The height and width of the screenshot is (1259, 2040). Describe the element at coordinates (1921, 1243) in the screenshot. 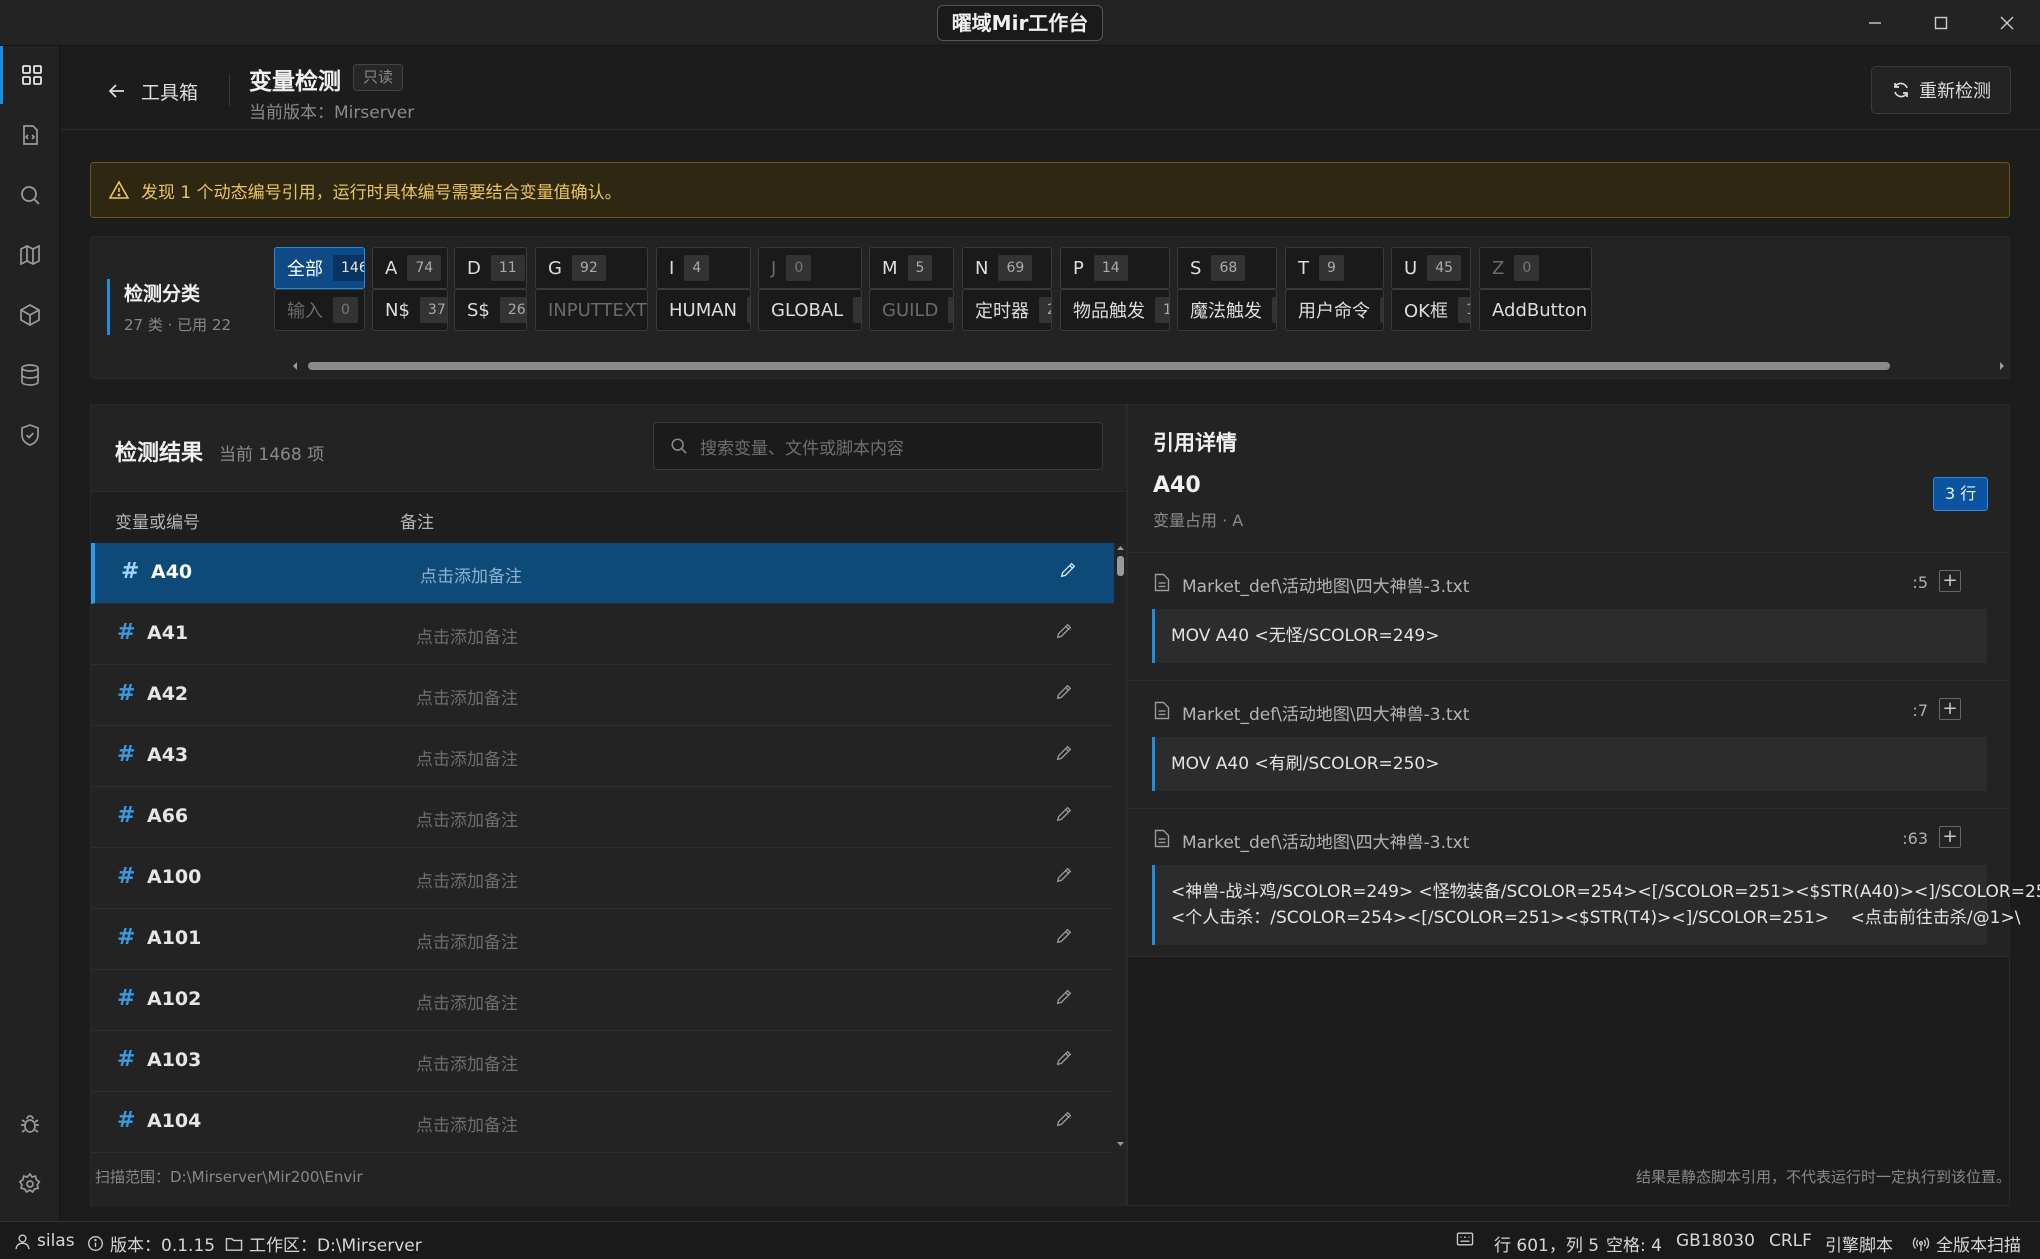

I see `broadcast-icon` at that location.